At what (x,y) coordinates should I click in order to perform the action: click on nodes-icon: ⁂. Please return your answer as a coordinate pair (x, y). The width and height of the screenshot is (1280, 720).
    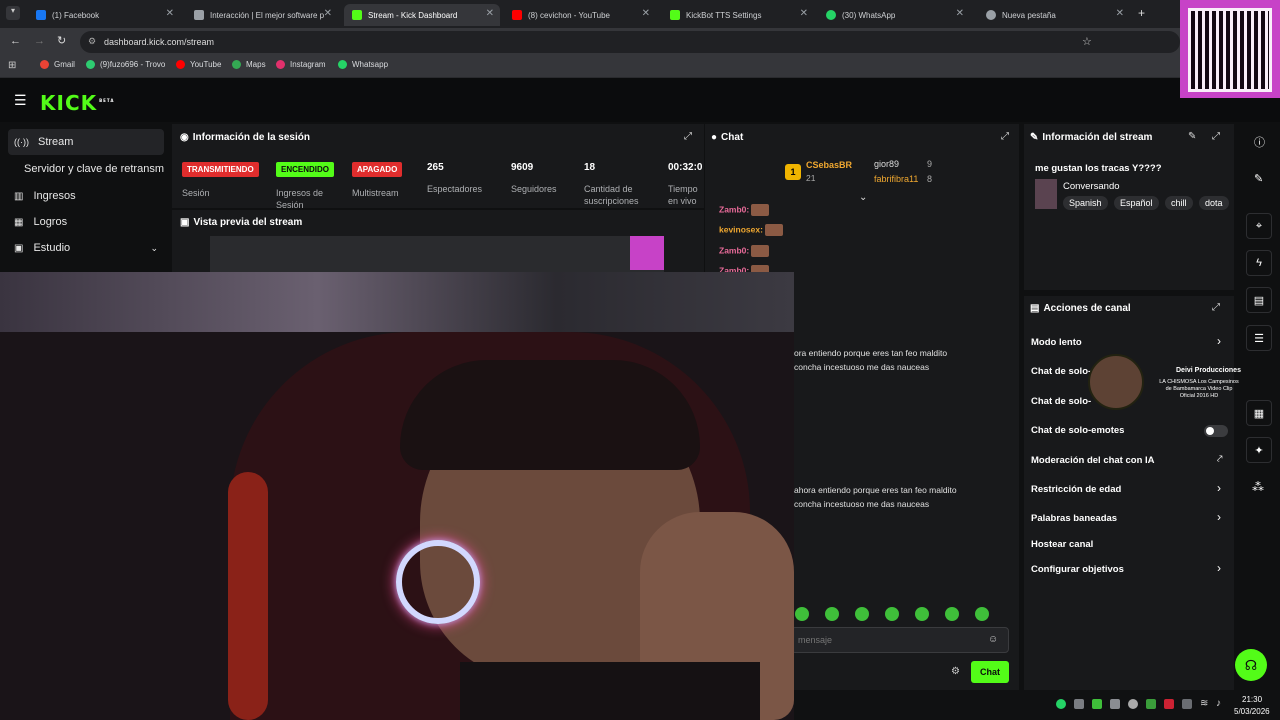
    Looking at the image, I should click on (1258, 487).